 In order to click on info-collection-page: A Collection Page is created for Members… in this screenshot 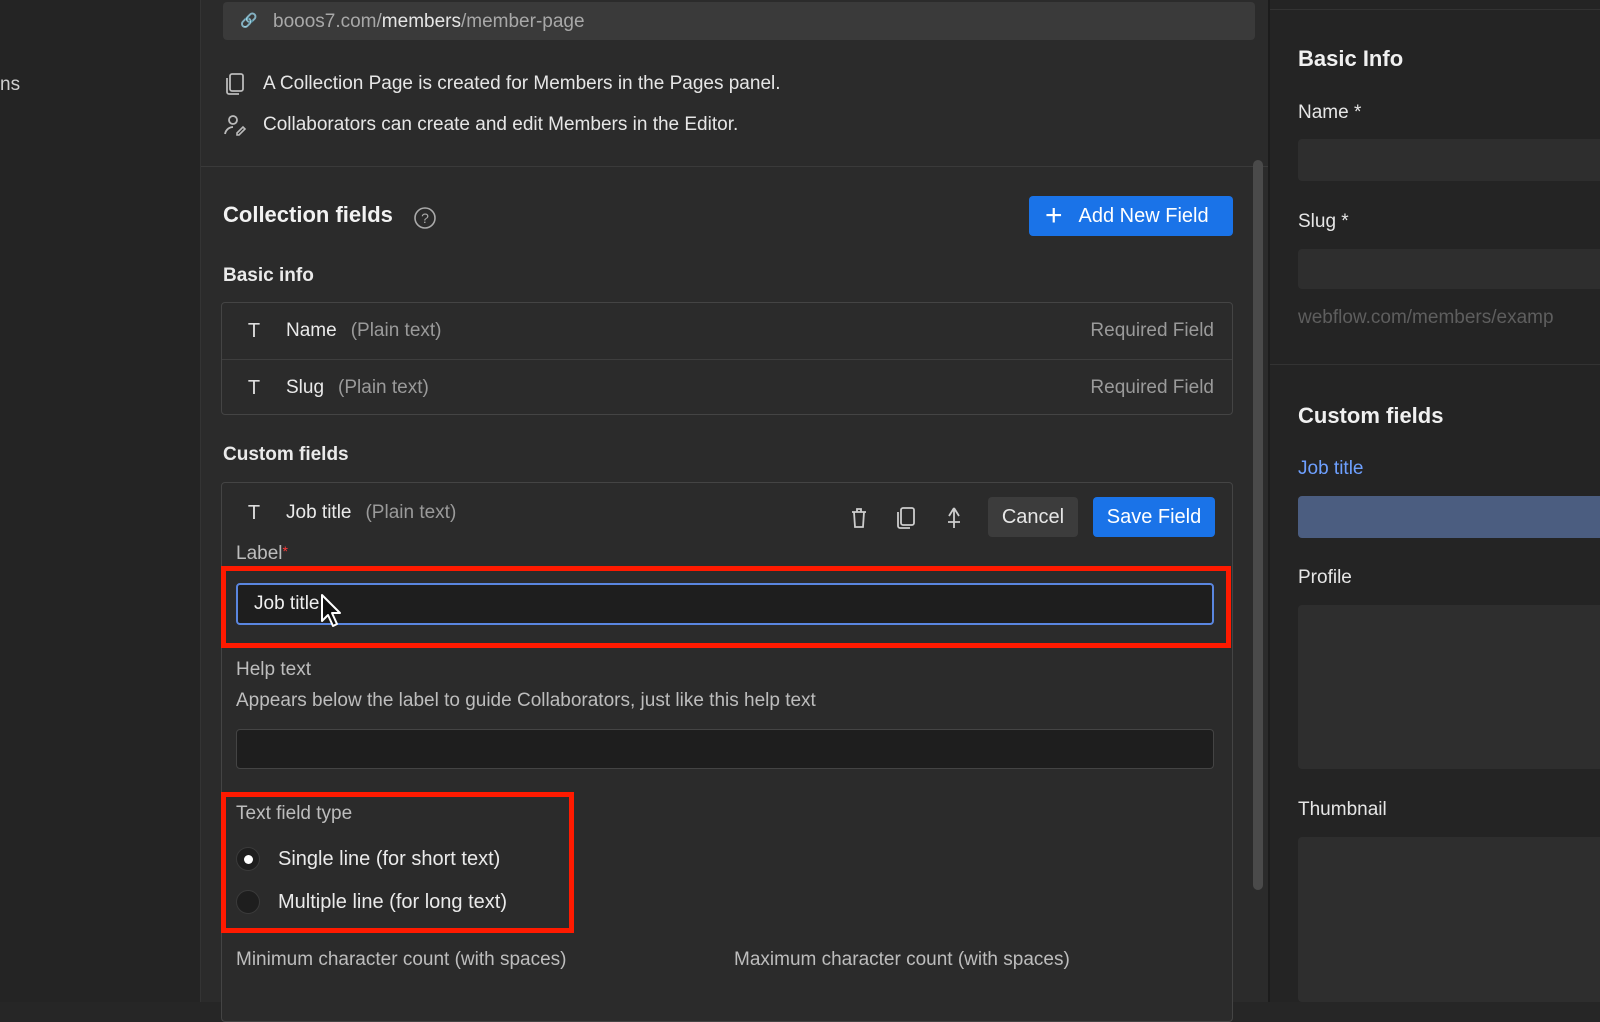, I will do `click(502, 84)`.